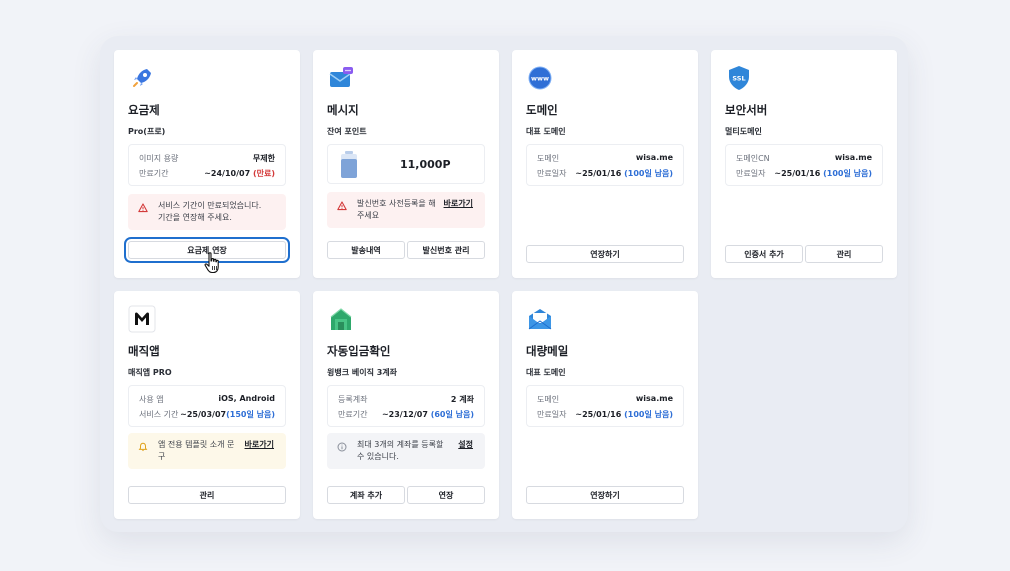  I want to click on svg-text: www, so click(540, 79).